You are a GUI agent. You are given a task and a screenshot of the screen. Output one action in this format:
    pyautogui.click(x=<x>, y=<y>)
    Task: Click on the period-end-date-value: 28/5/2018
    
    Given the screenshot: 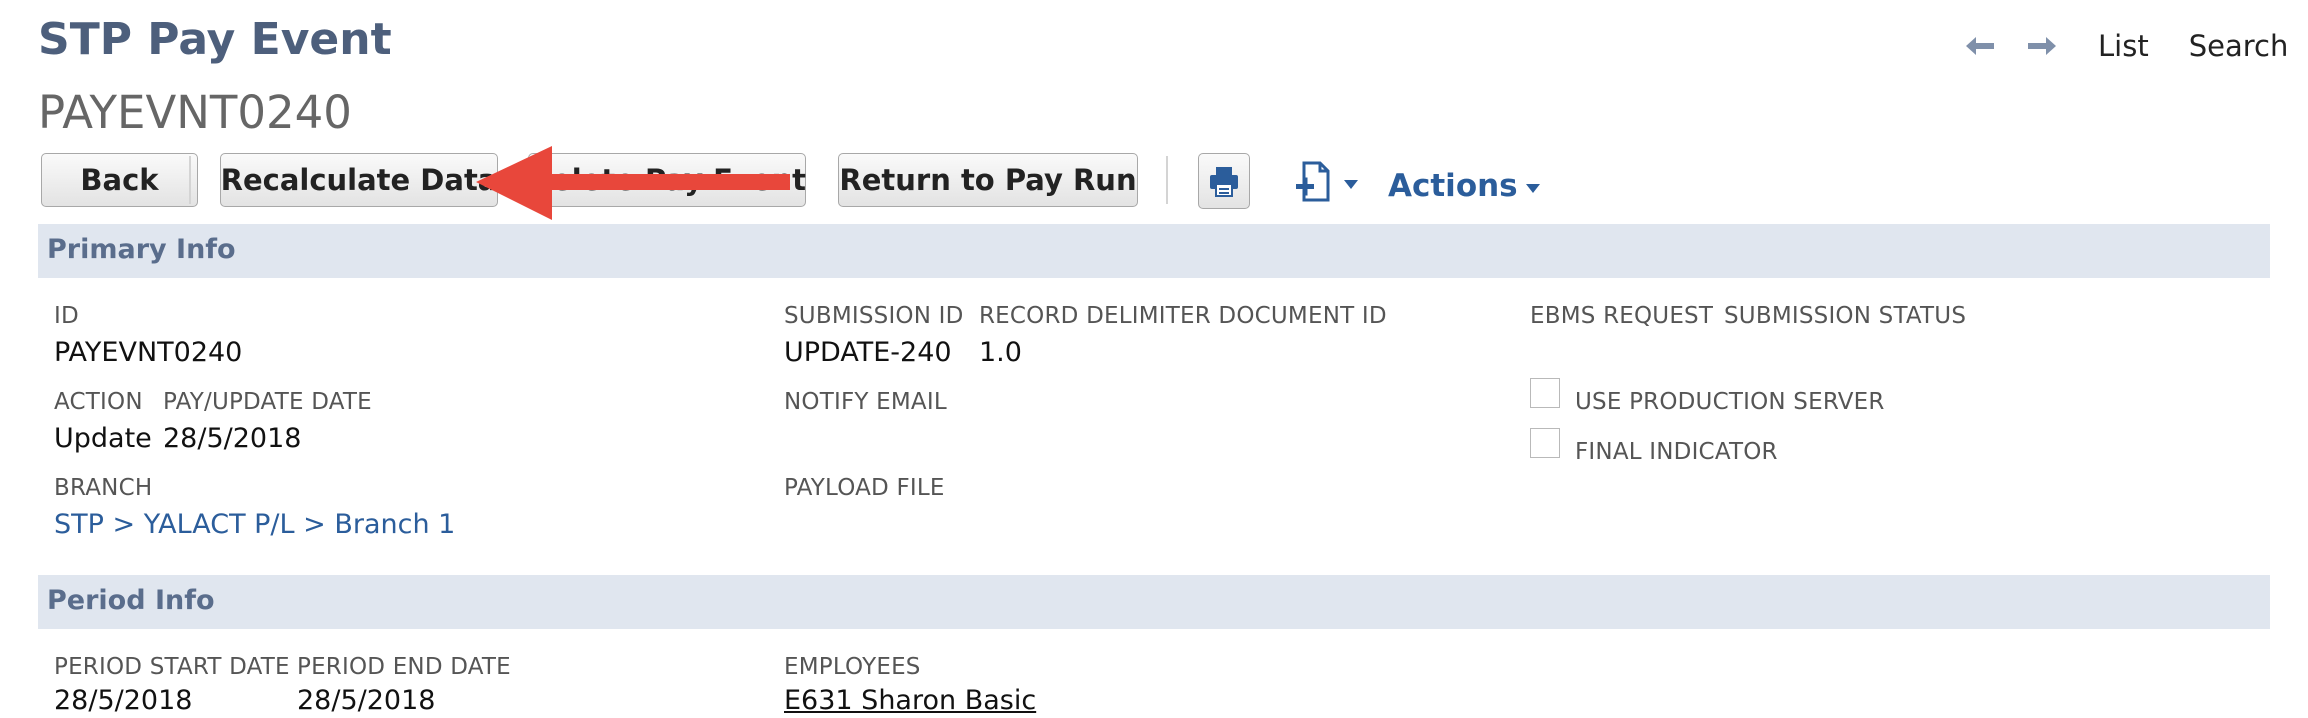 What is the action you would take?
    pyautogui.click(x=366, y=700)
    